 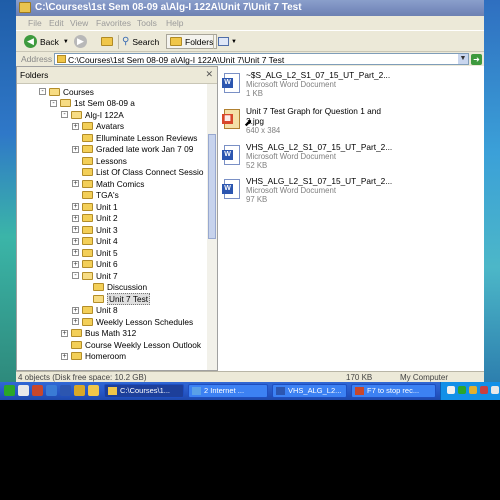 What do you see at coordinates (95, 264) in the screenshot?
I see `tree-item: + Unit 6` at bounding box center [95, 264].